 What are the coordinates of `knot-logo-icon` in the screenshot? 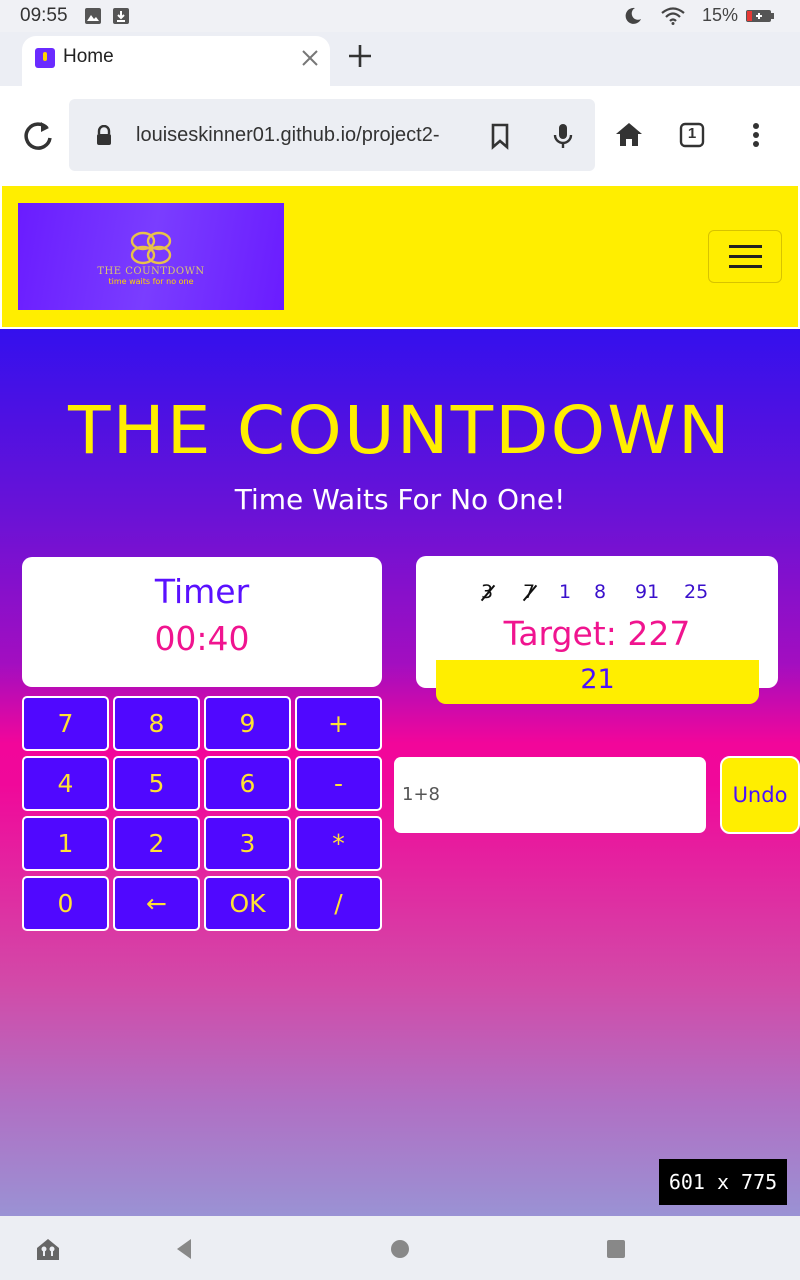 It's located at (151, 248).